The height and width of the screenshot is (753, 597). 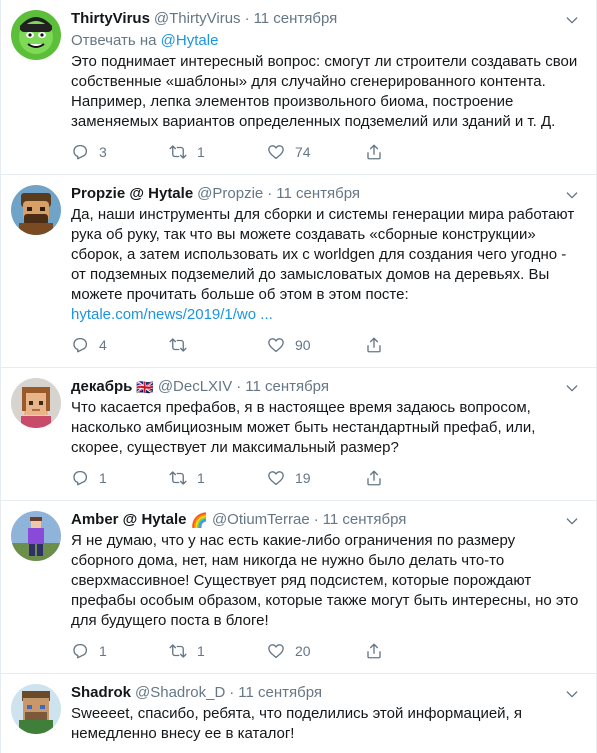 I want to click on tweet-actions: 4 90, so click(x=326, y=345).